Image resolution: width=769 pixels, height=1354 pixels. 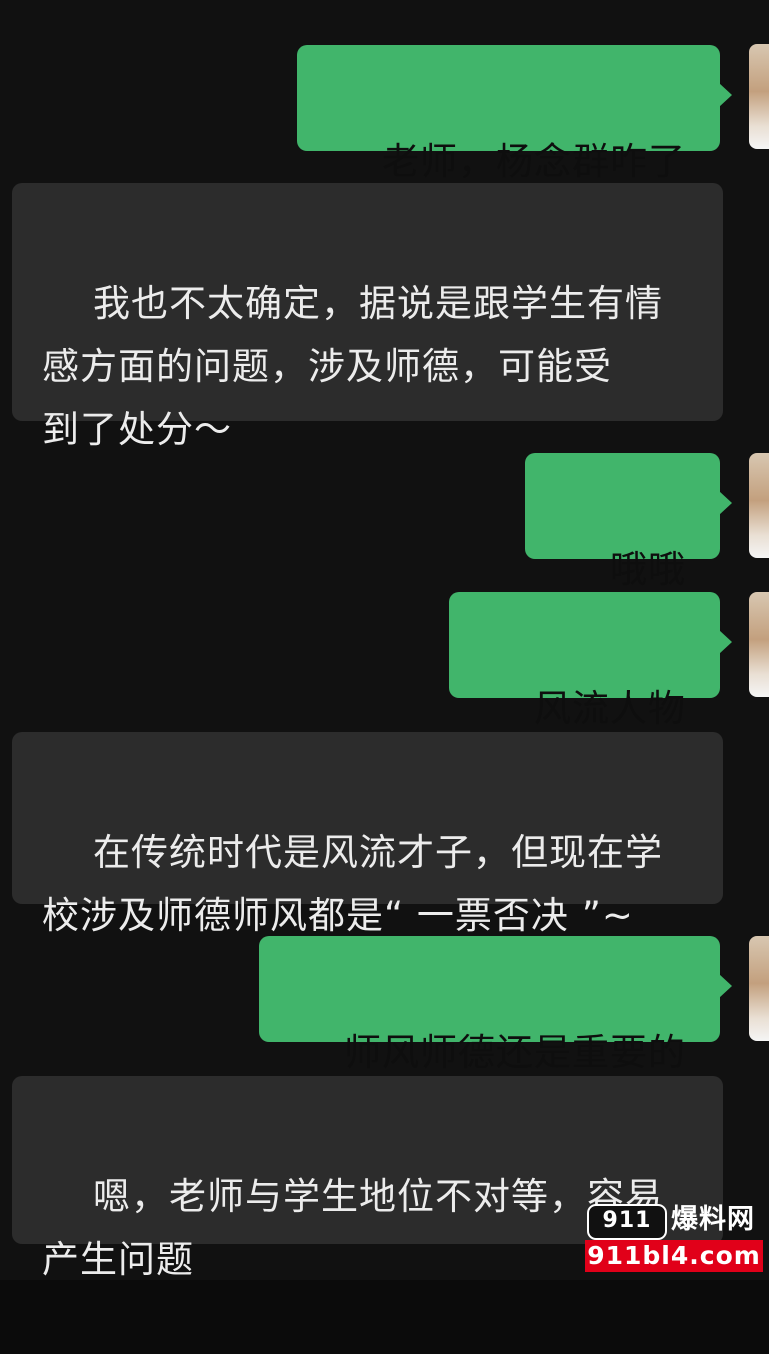 I want to click on message-text: 我也不太确定，据说是跟学生有情 感方面的问题，涉及师德，可能受 到了处分～, so click(x=353, y=366).